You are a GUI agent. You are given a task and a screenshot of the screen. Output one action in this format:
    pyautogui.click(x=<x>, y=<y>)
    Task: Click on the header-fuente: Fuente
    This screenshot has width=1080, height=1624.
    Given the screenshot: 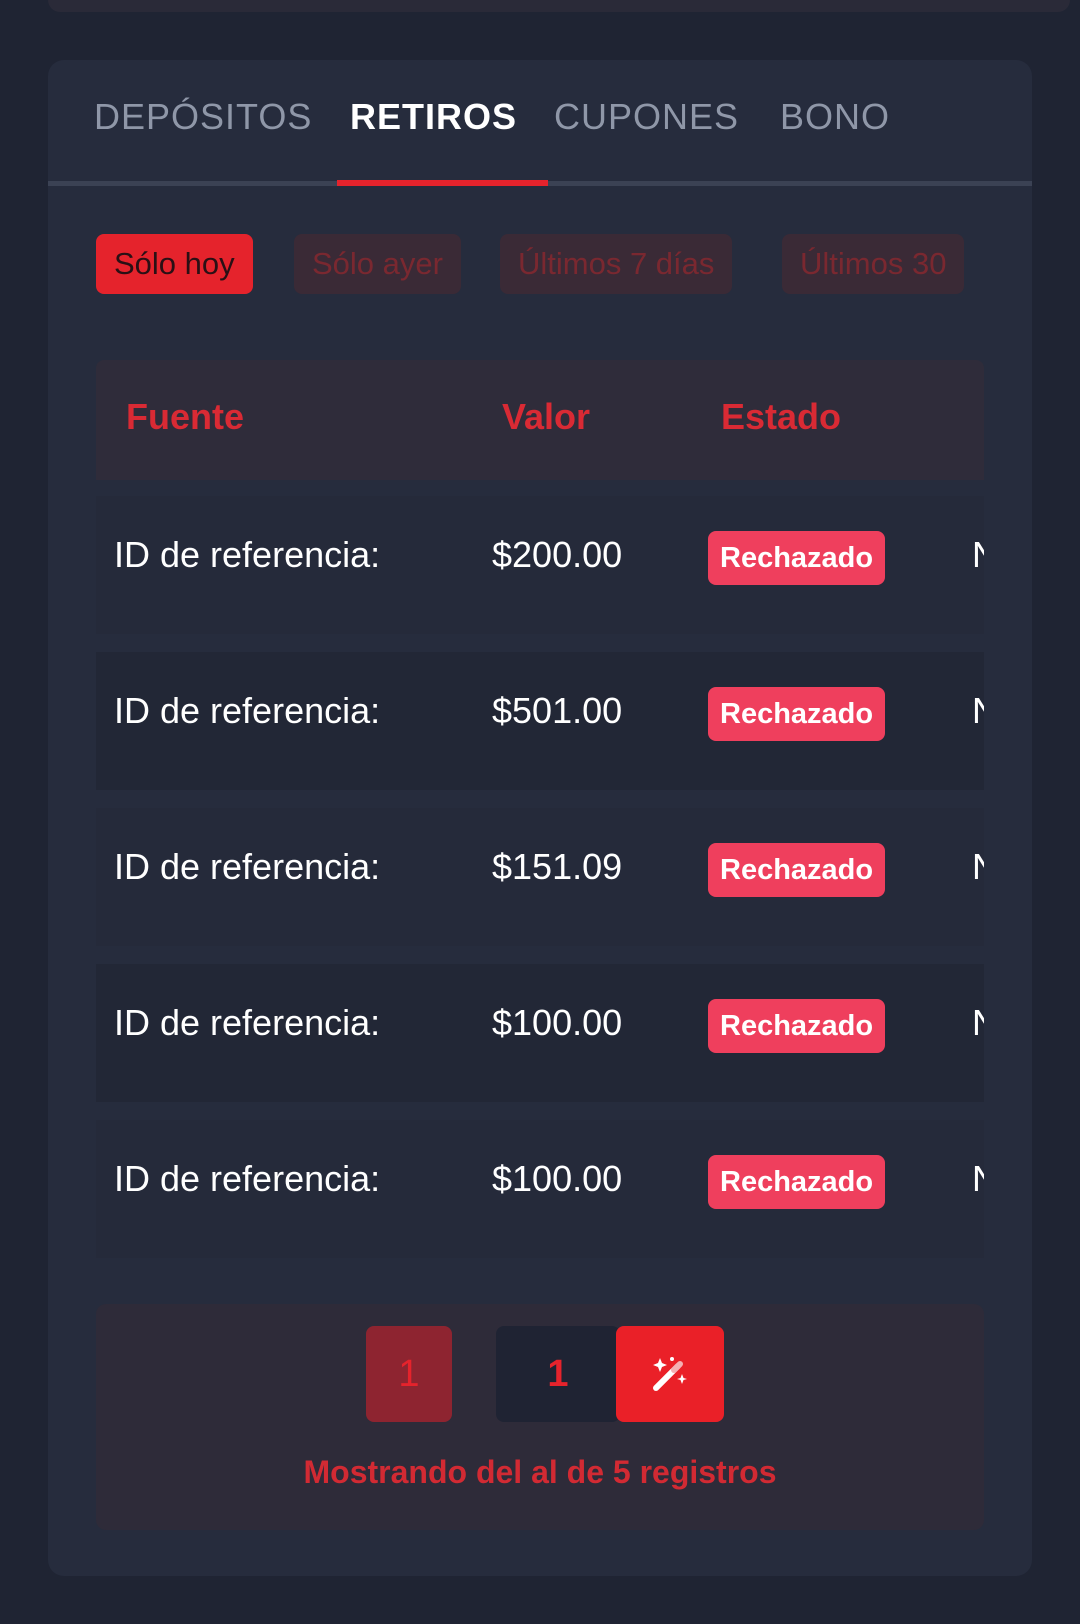 What is the action you would take?
    pyautogui.click(x=185, y=416)
    